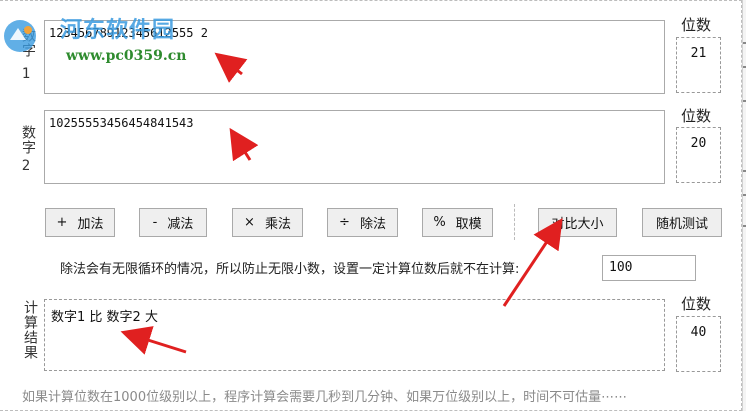  Describe the element at coordinates (231, 67) in the screenshot. I see `arrow-number1-icon` at that location.